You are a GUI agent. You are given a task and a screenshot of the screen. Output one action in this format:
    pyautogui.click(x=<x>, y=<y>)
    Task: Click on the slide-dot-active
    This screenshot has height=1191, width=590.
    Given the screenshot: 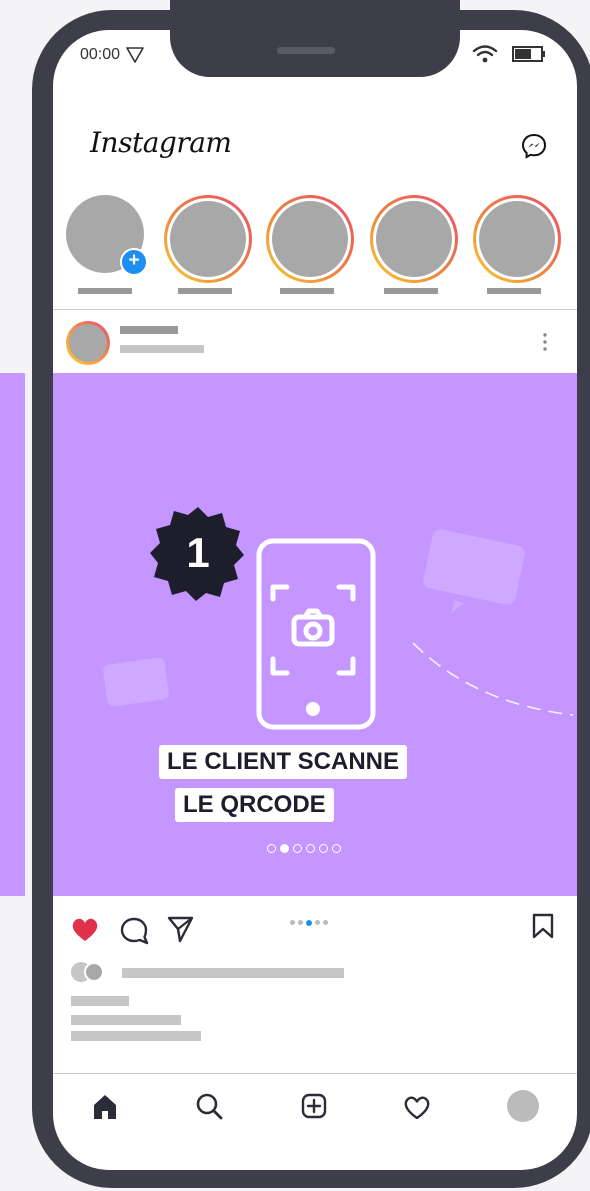 What is the action you would take?
    pyautogui.click(x=284, y=848)
    